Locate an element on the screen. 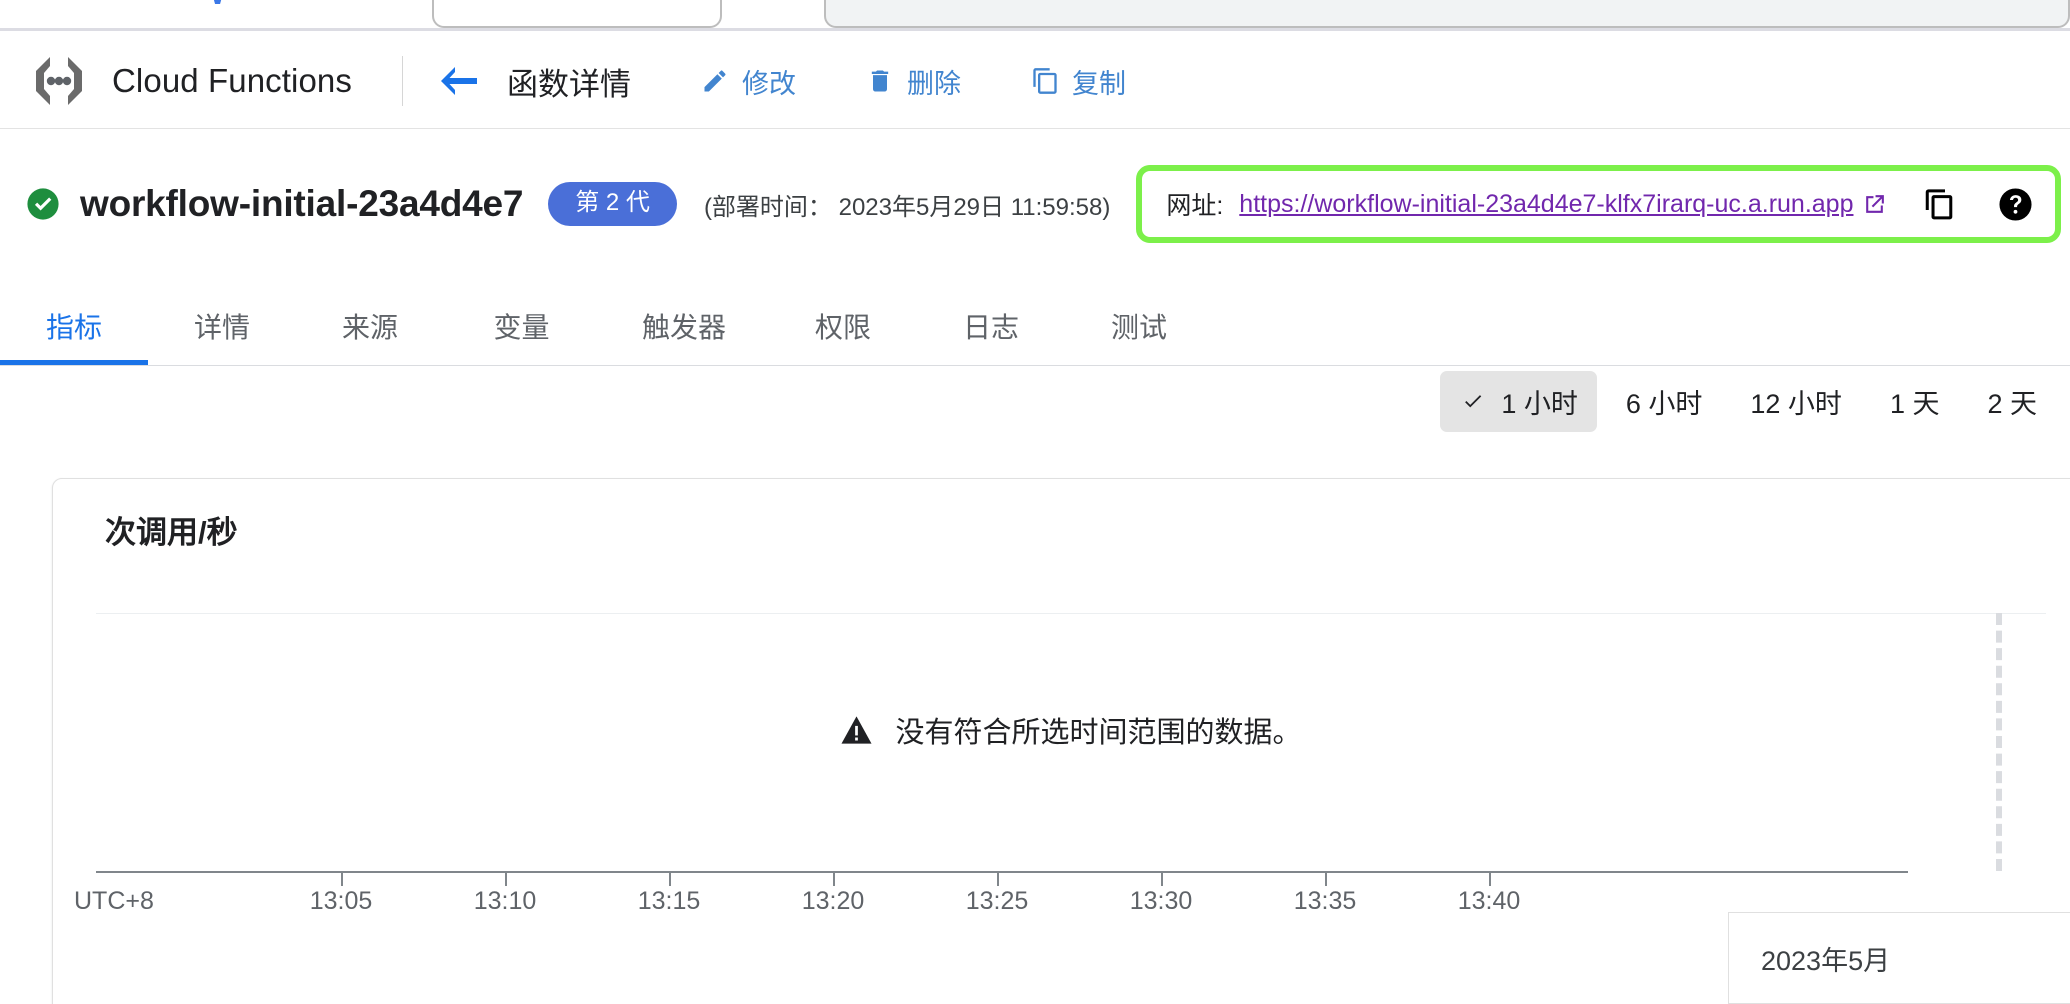 Image resolution: width=2070 pixels, height=1004 pixels. x-axis-label: 13:30 is located at coordinates (1161, 901).